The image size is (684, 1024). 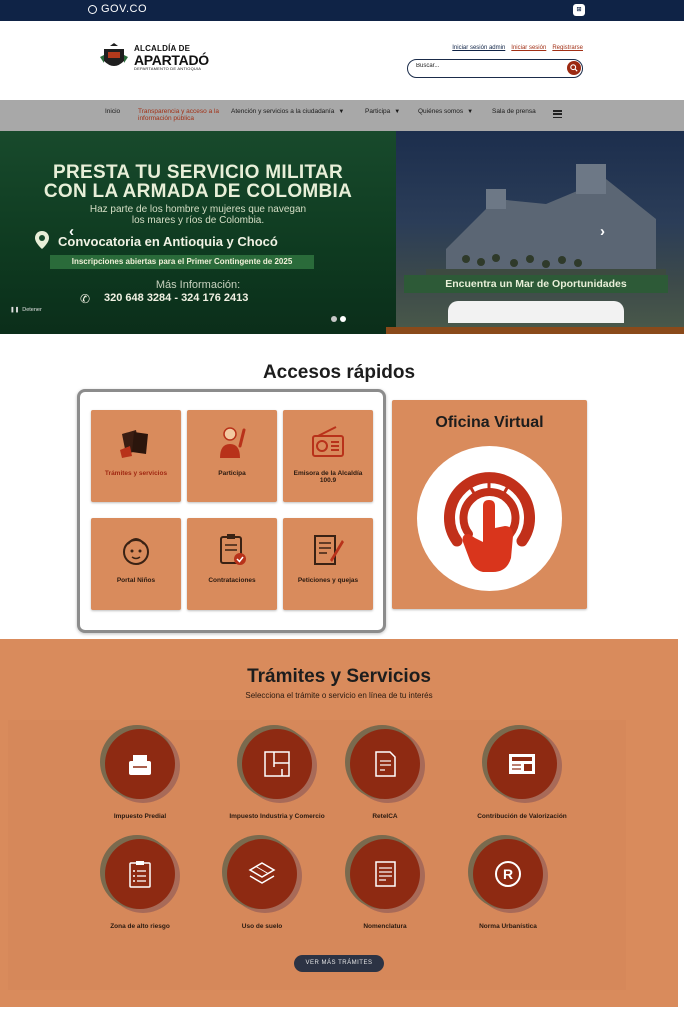 I want to click on quick-access-emisora: Emisora de la Alcaldía 100.9, so click(x=328, y=456).